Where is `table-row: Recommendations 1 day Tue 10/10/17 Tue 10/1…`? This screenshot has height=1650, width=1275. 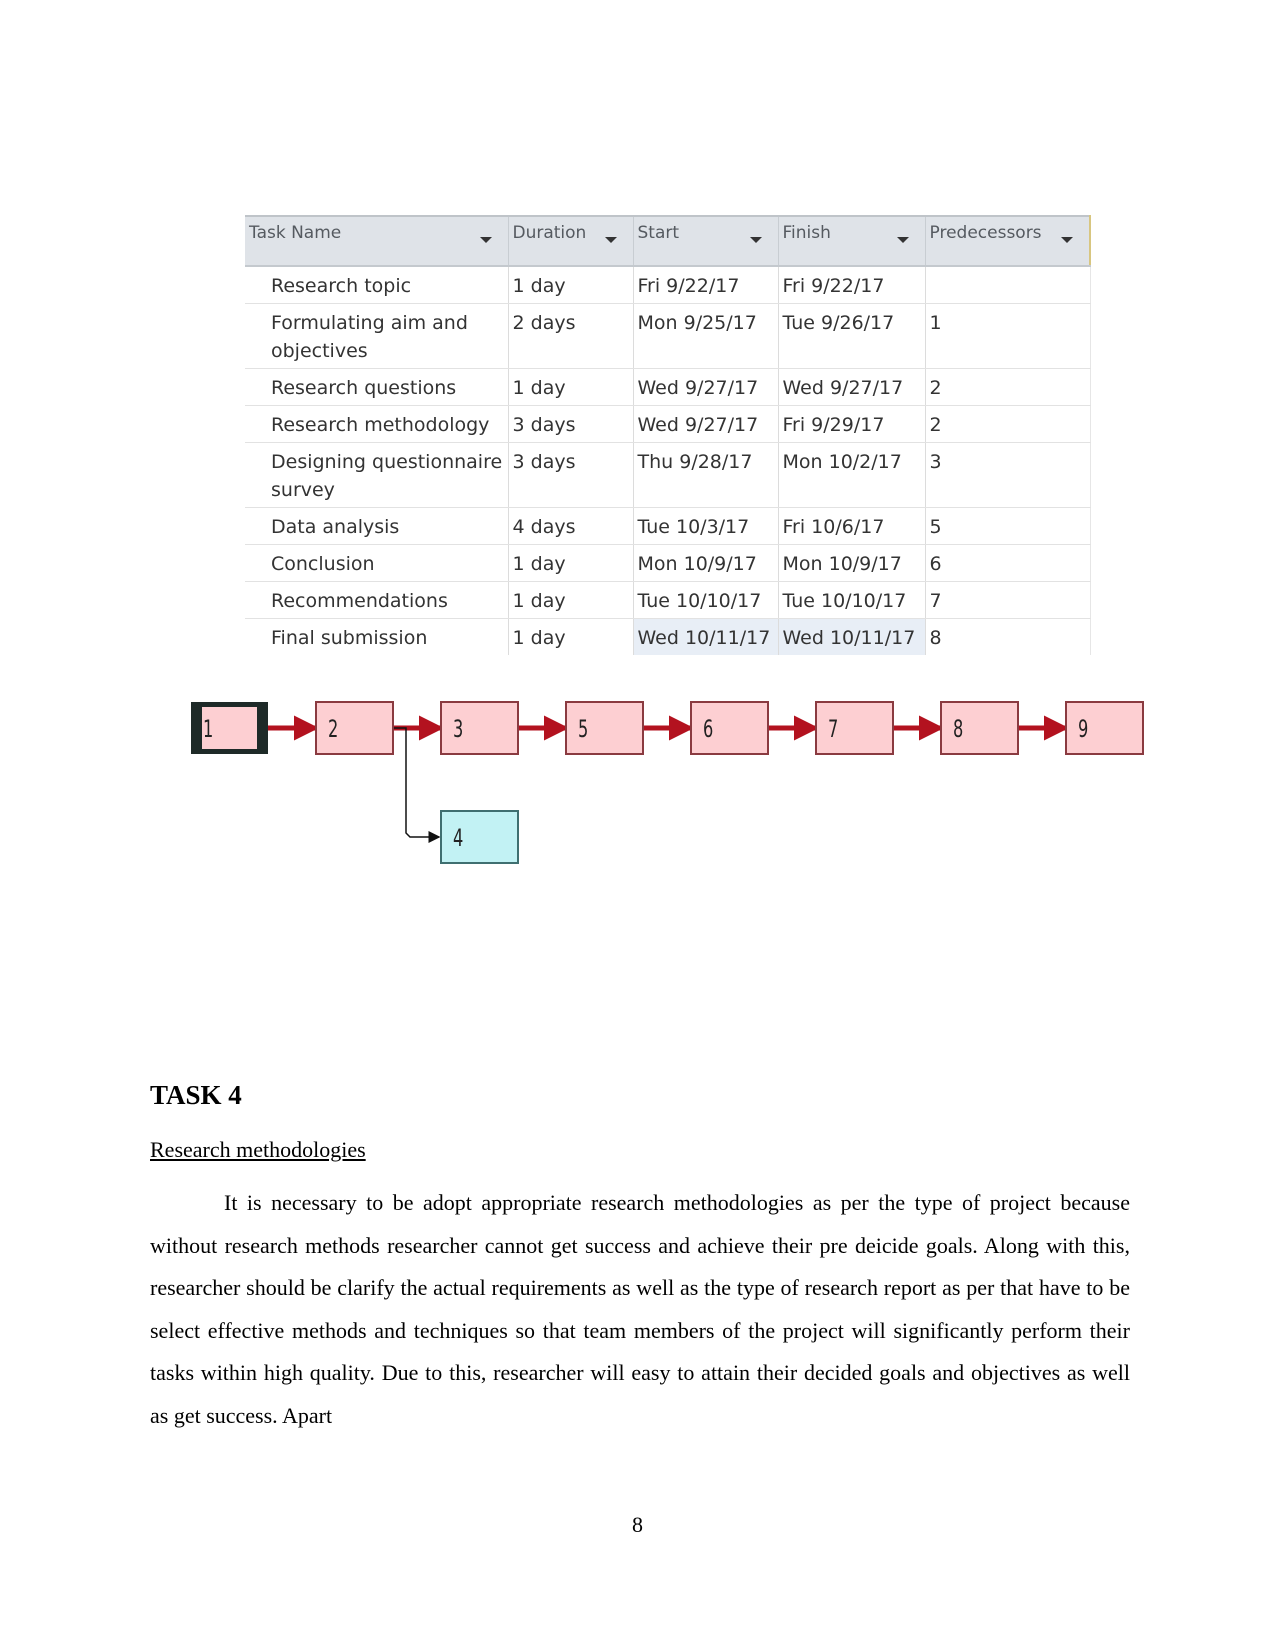 table-row: Recommendations 1 day Tue 10/10/17 Tue 10/1… is located at coordinates (668, 600).